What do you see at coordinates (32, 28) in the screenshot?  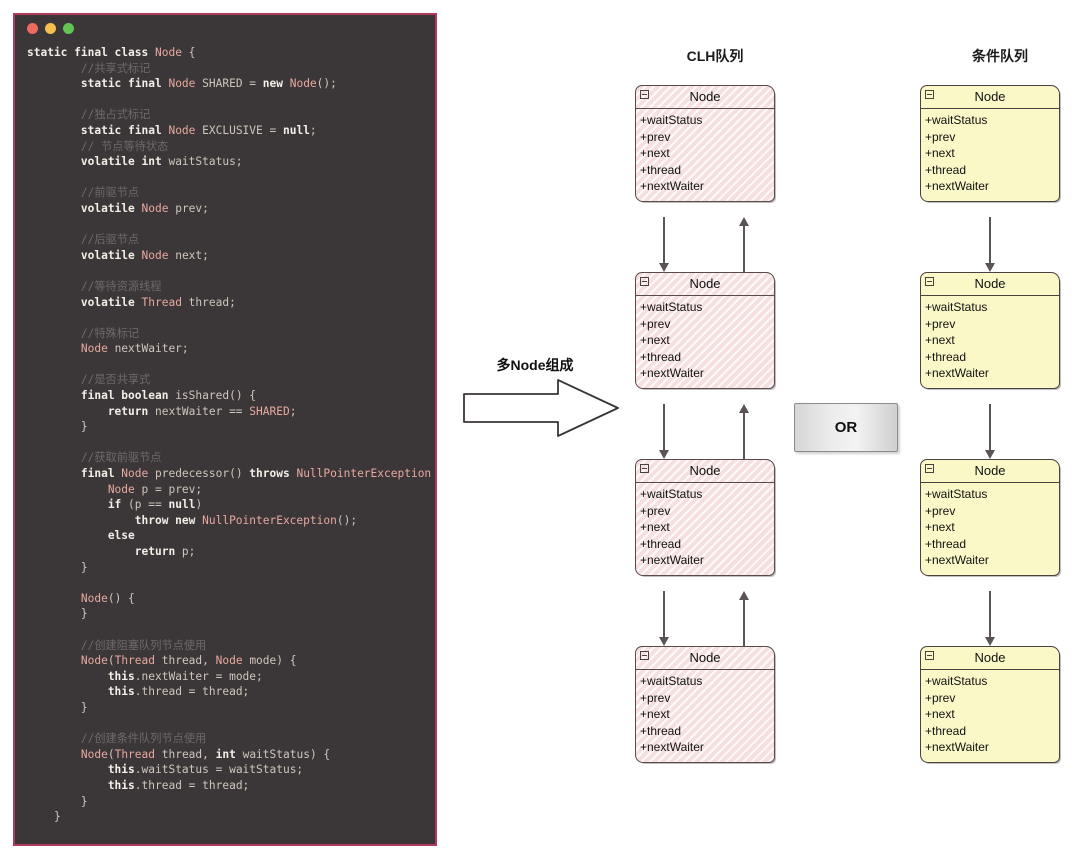 I see `close-button` at bounding box center [32, 28].